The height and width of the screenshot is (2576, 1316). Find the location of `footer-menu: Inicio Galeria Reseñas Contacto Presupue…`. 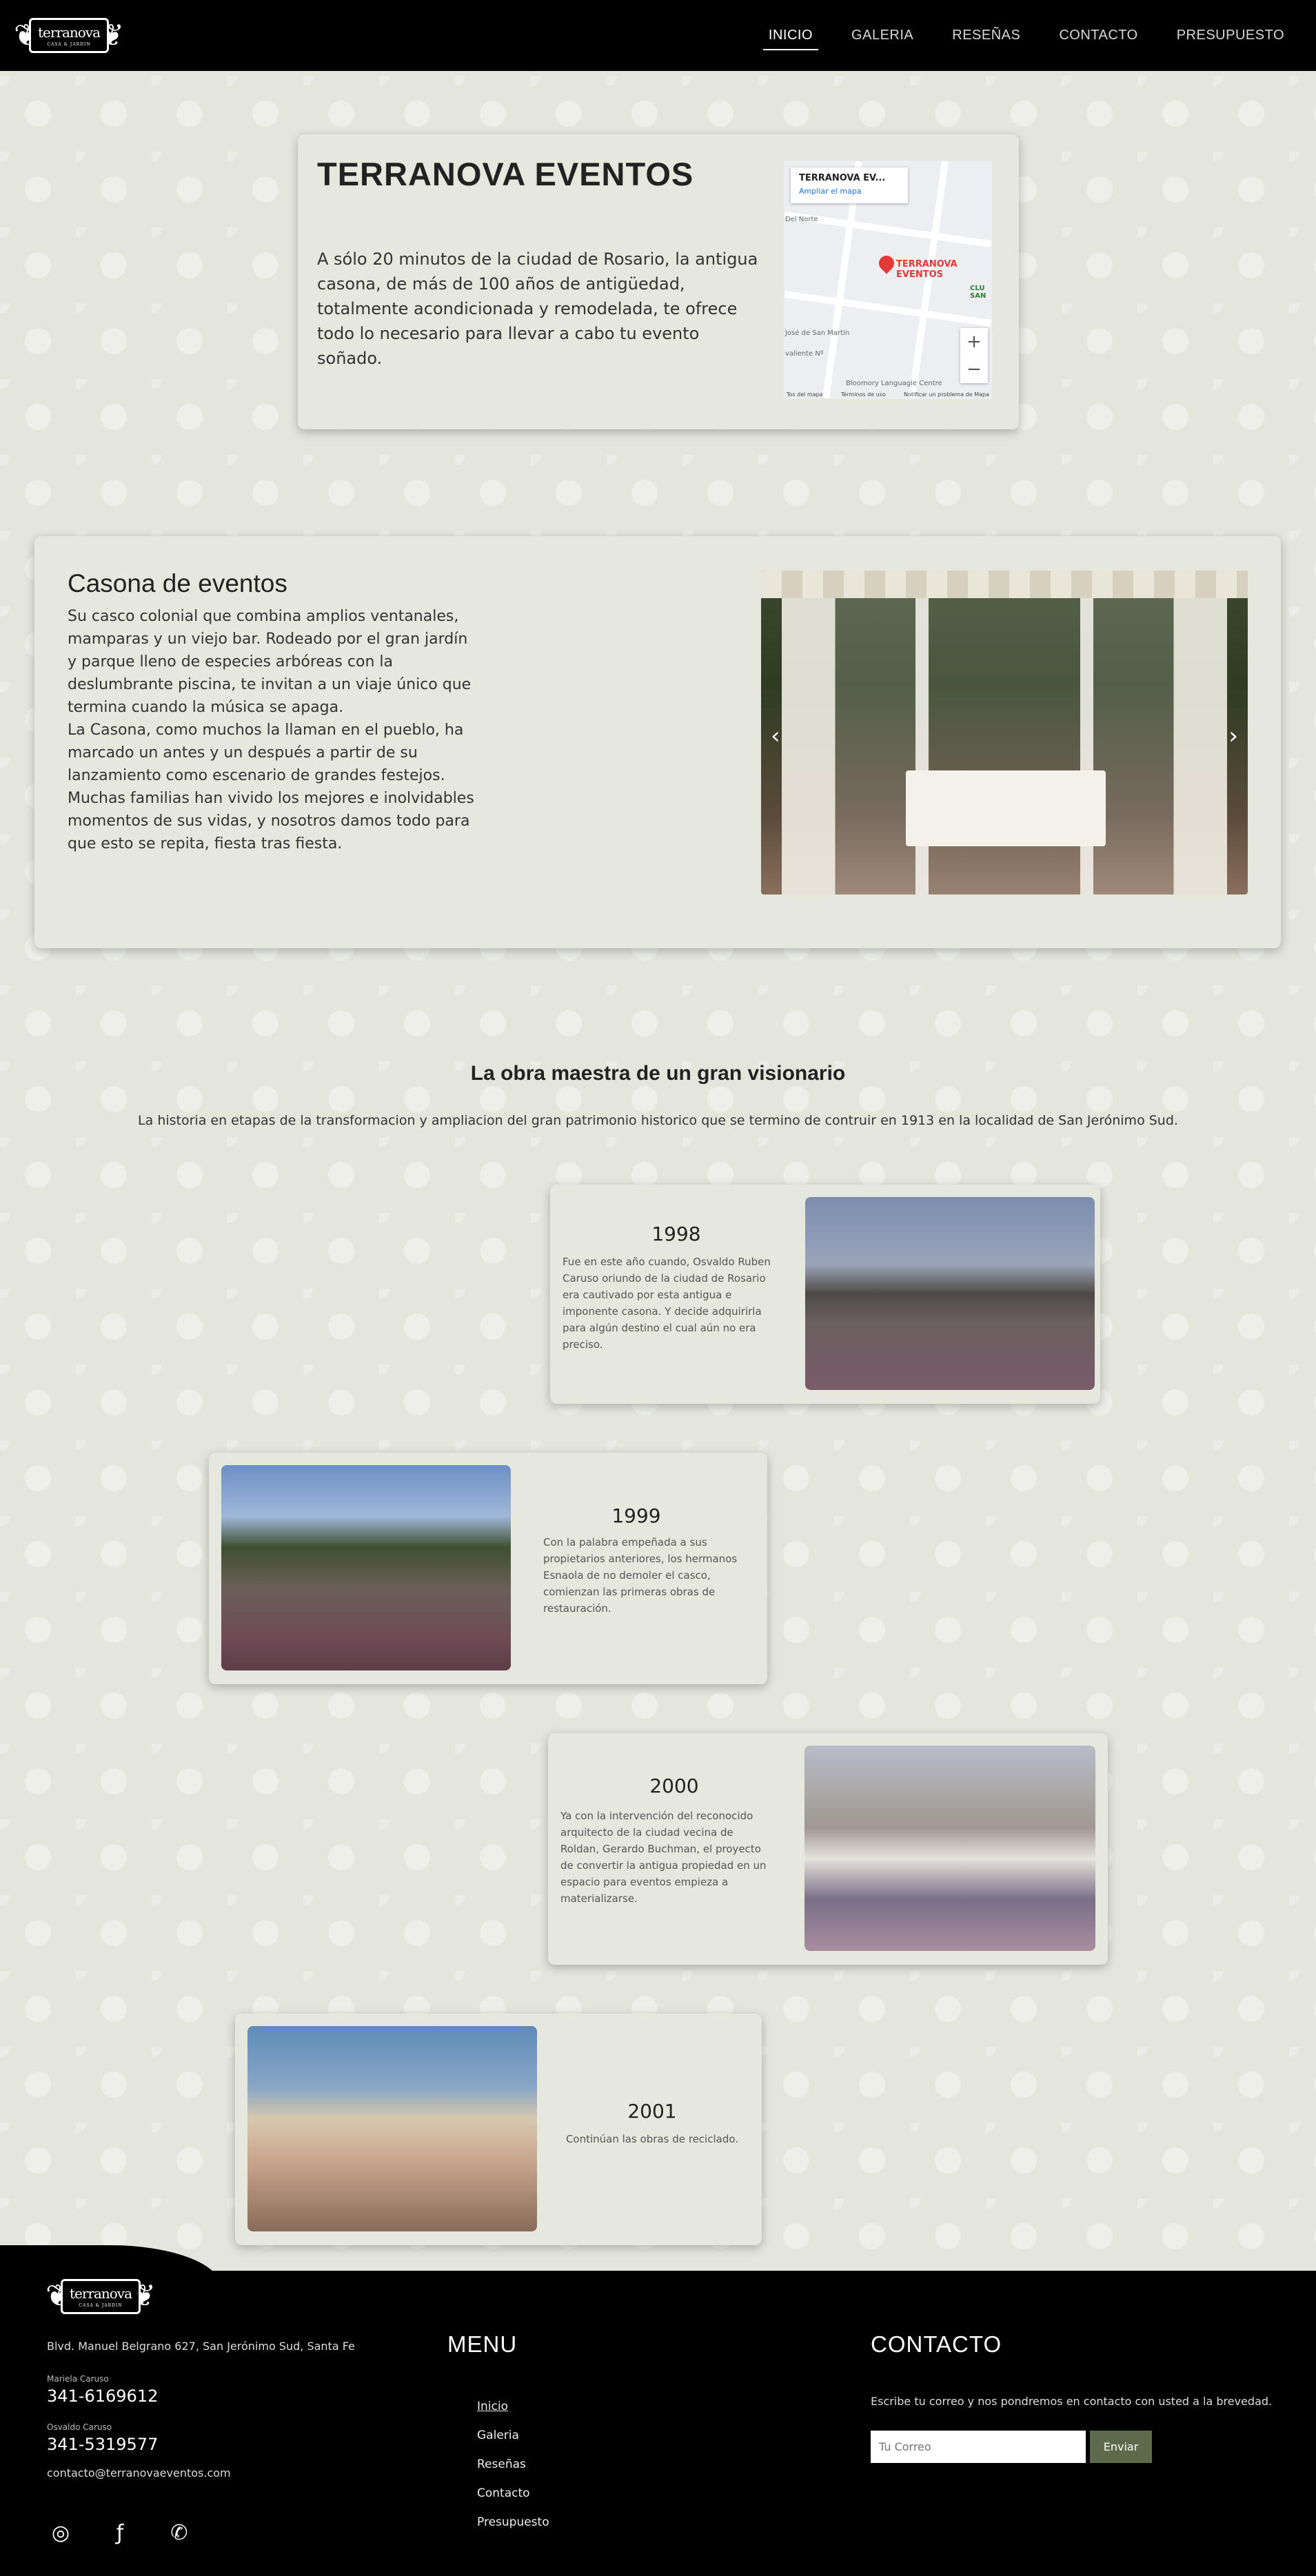

footer-menu: Inicio Galeria Reseñas Contacto Presupue… is located at coordinates (513, 2472).